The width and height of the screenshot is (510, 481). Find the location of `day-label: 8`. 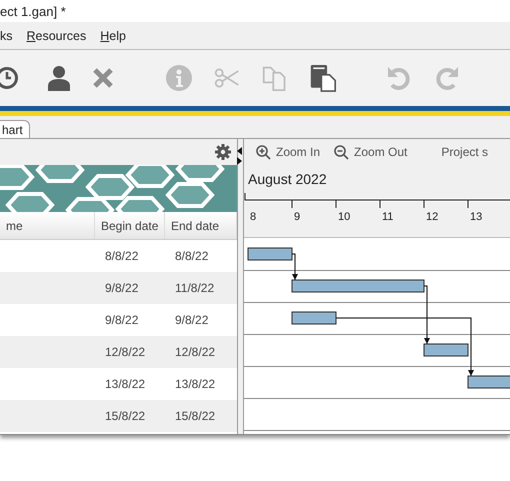

day-label: 8 is located at coordinates (253, 217).